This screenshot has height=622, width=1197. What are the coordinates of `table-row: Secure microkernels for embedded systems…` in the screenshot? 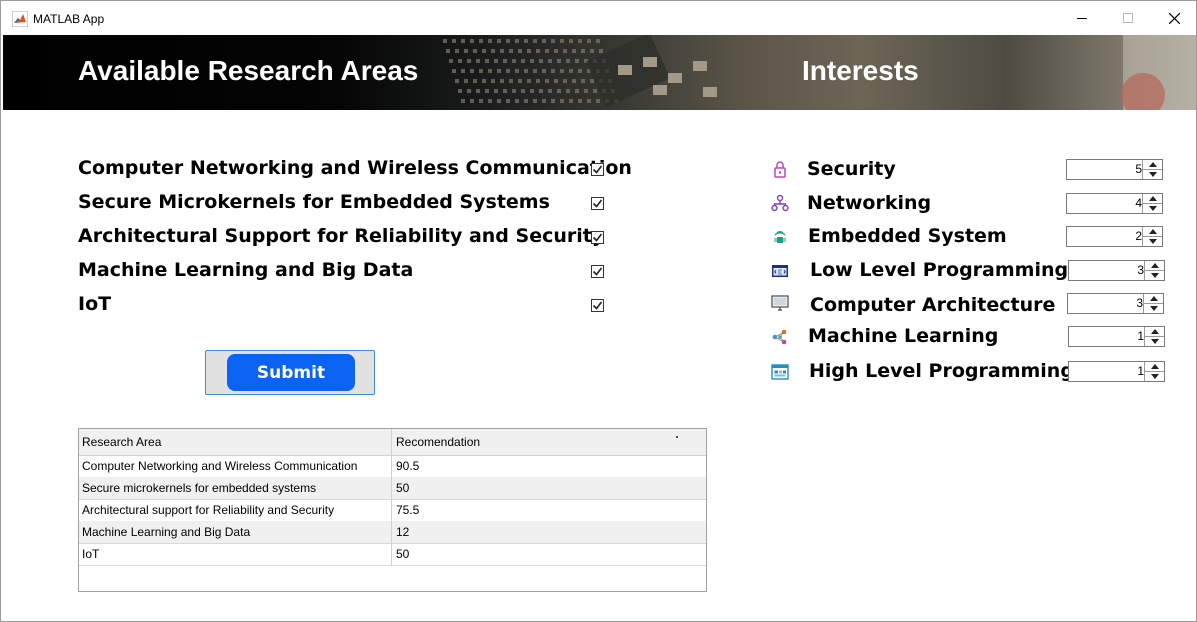 It's located at (392, 488).